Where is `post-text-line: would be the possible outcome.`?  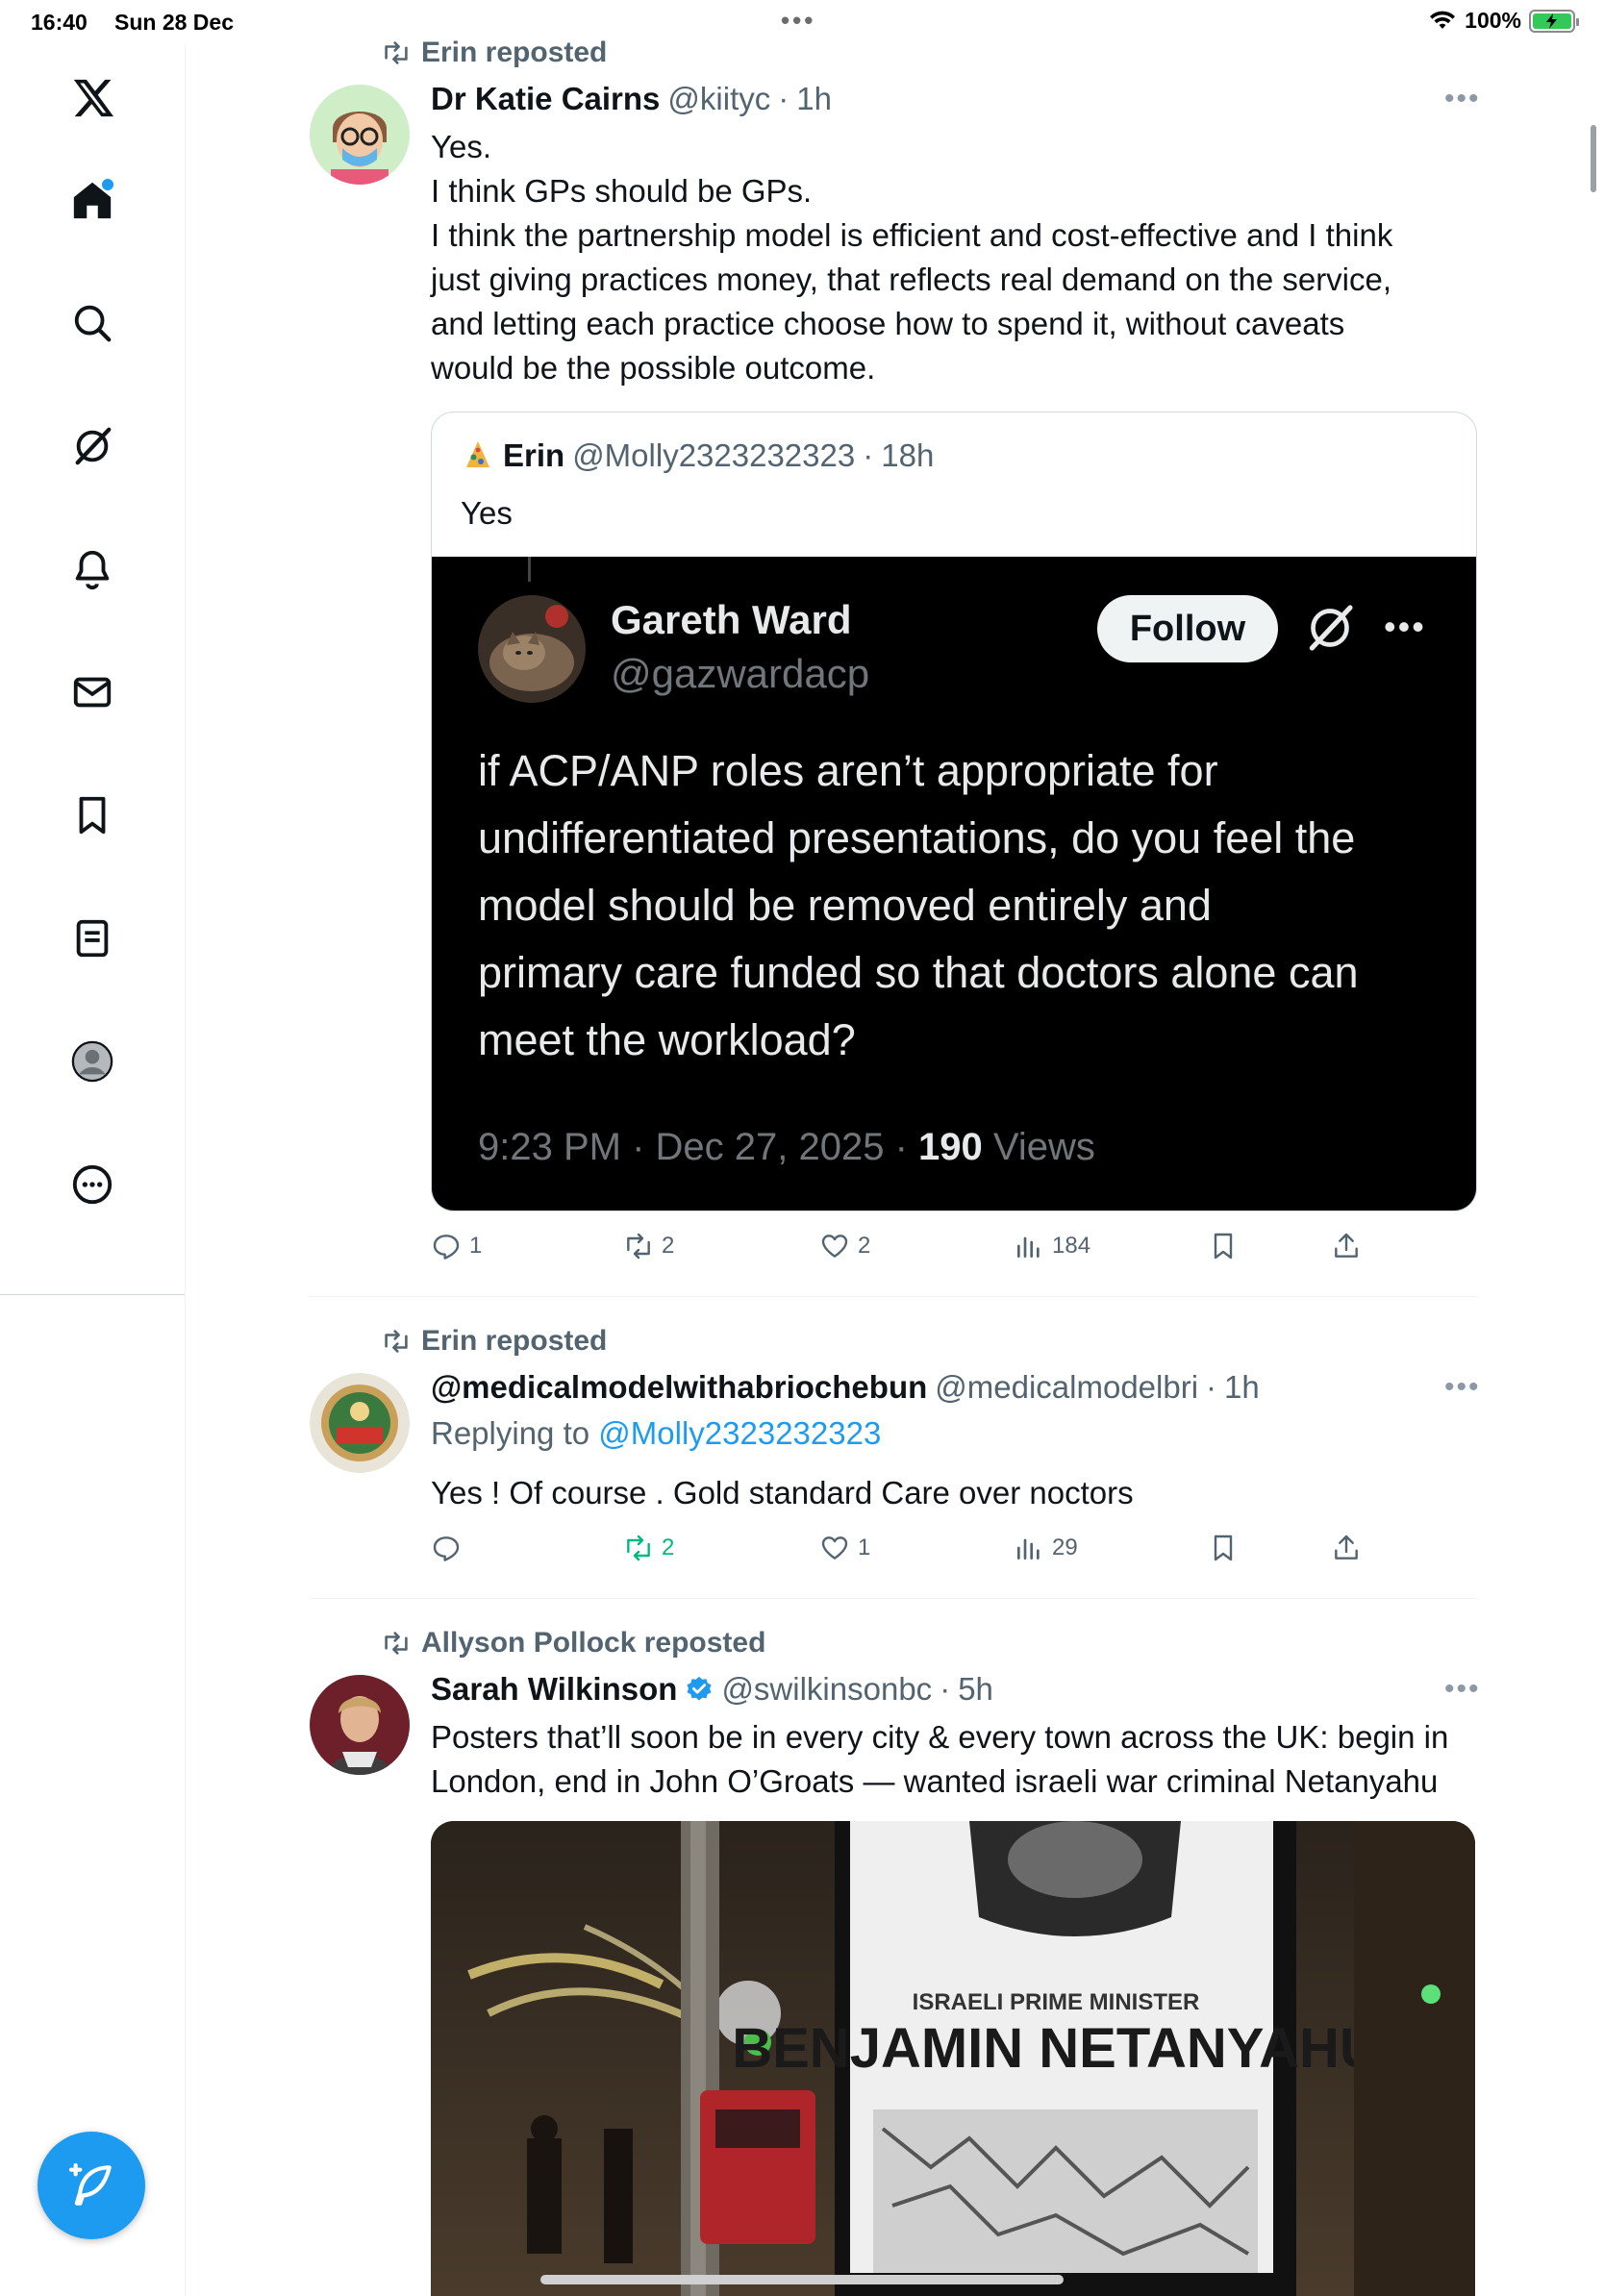
post-text-line: would be the possible outcome. is located at coordinates (653, 368).